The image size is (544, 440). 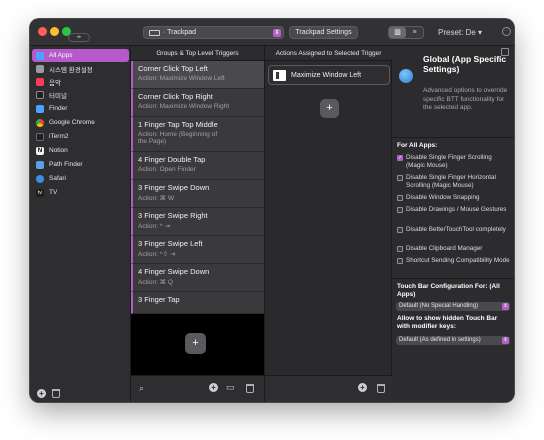 I want to click on trigger-item: 3 Finger Tap, so click(x=197, y=303).